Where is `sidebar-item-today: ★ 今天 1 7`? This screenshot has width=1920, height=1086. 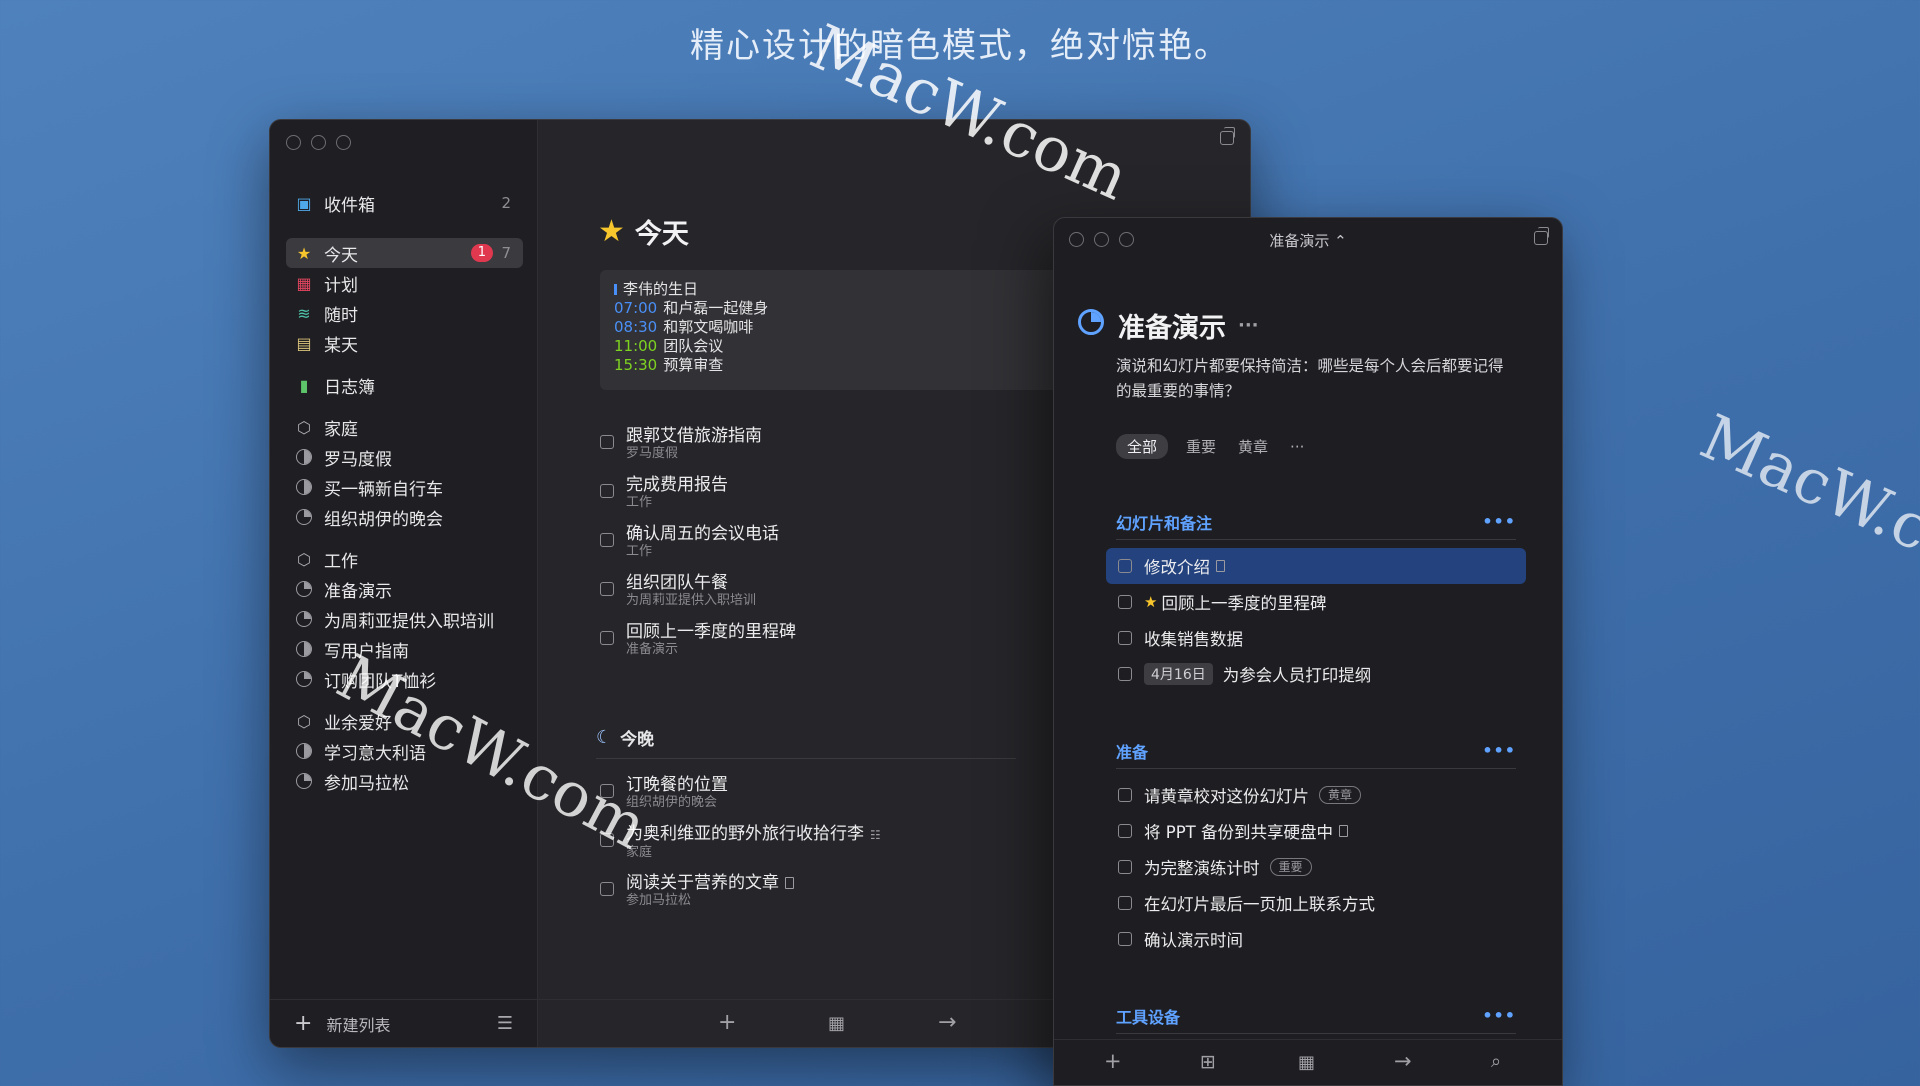 sidebar-item-today: ★ 今天 1 7 is located at coordinates (404, 253).